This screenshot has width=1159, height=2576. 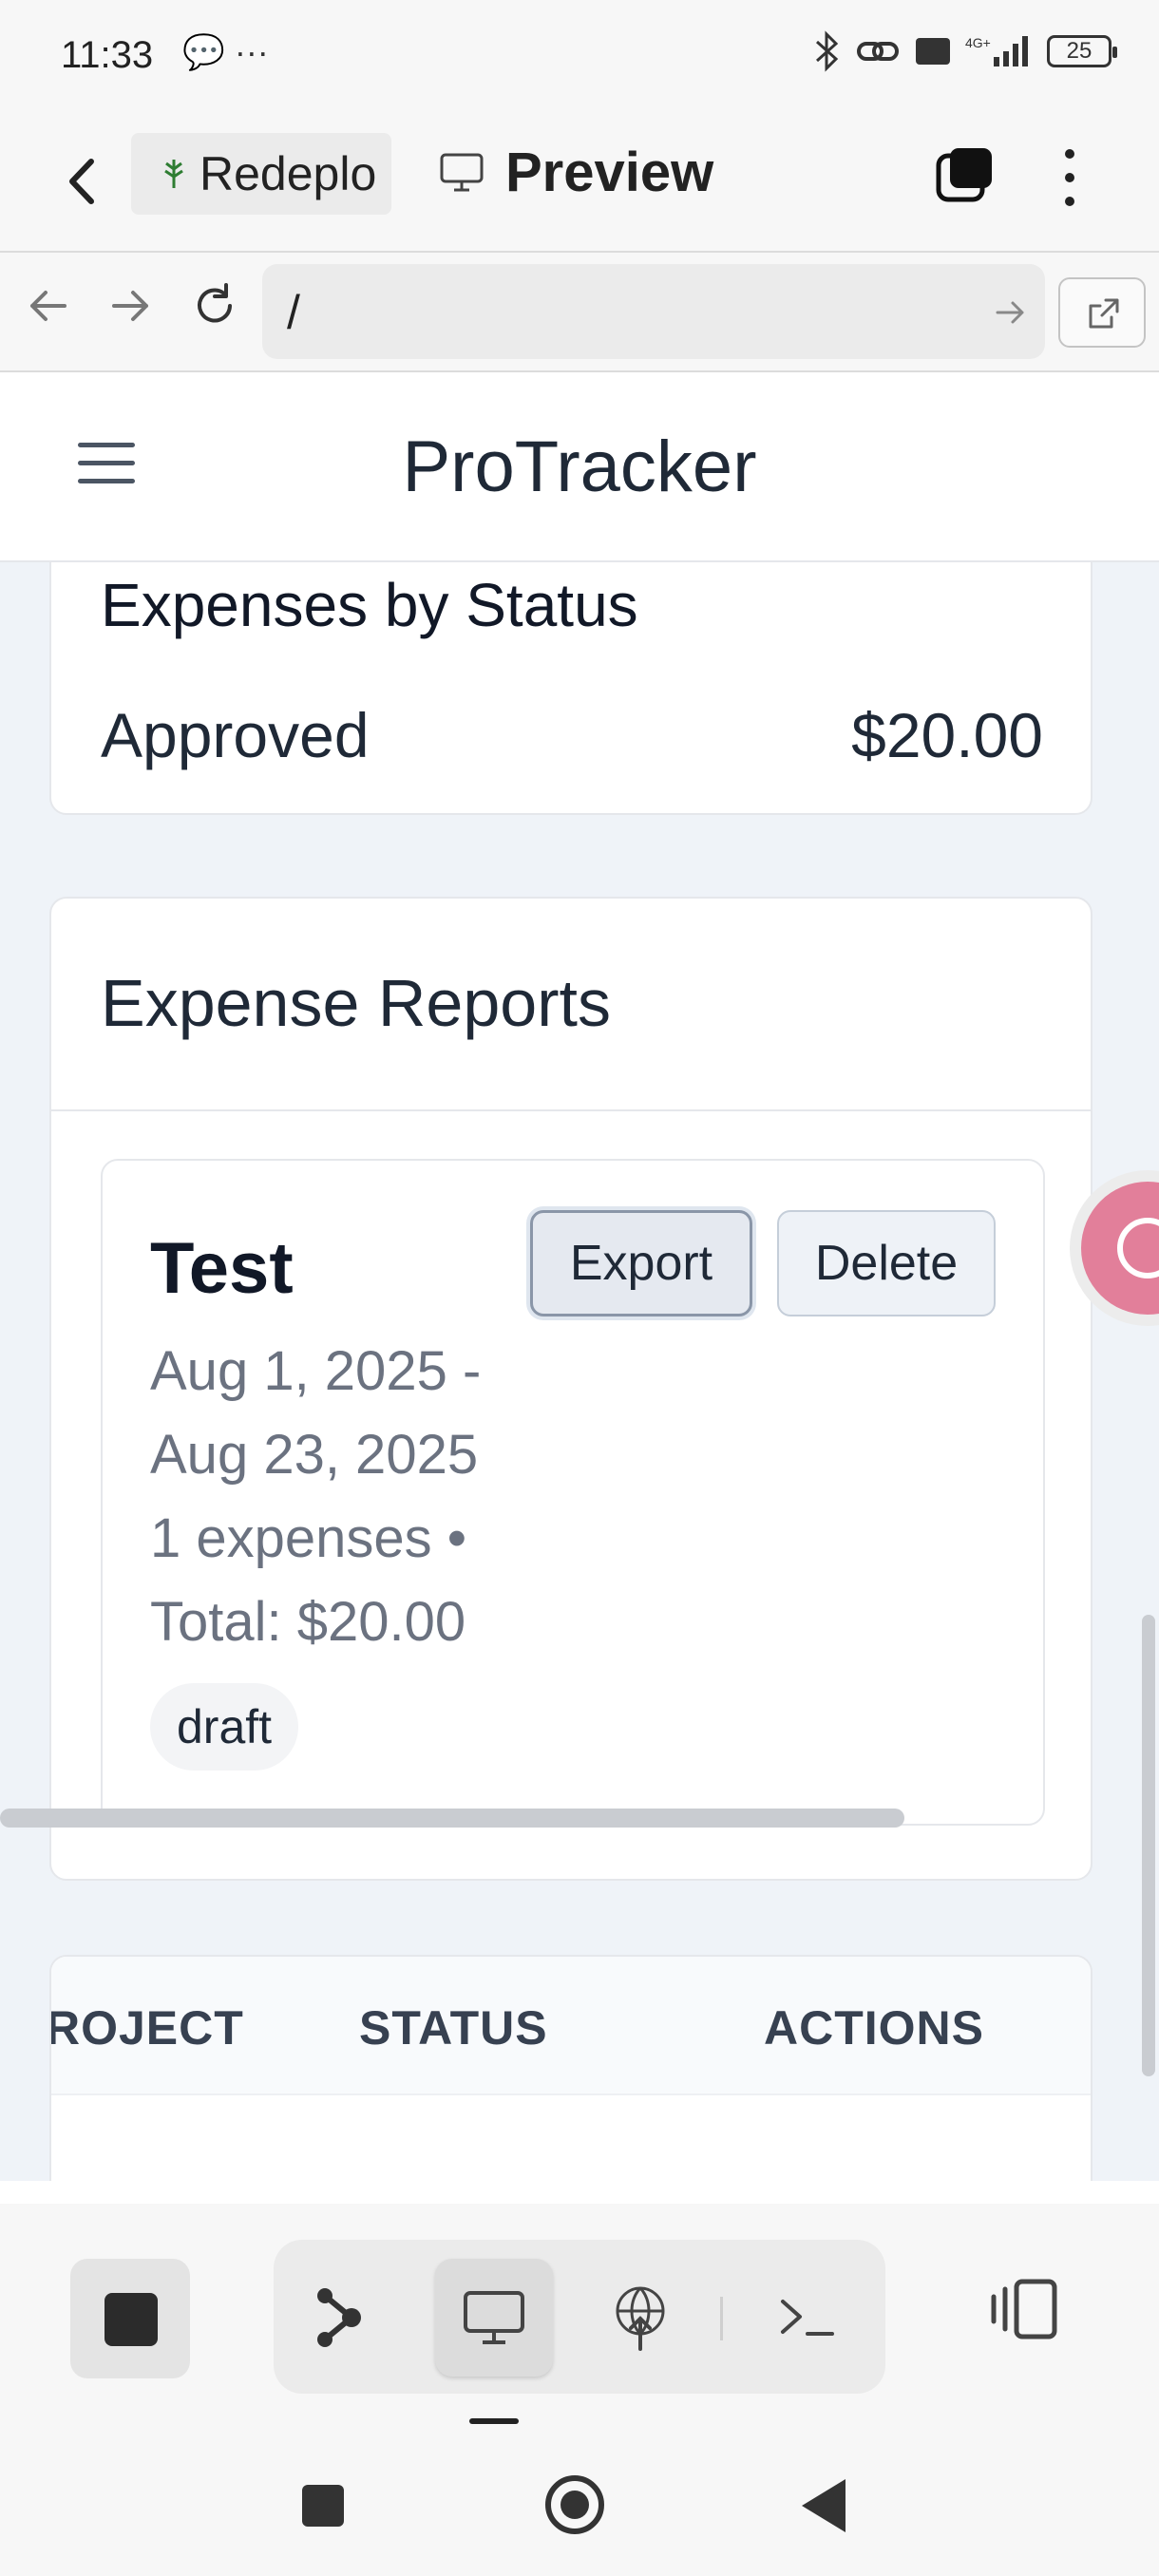 I want to click on tabs-icon, so click(x=964, y=175).